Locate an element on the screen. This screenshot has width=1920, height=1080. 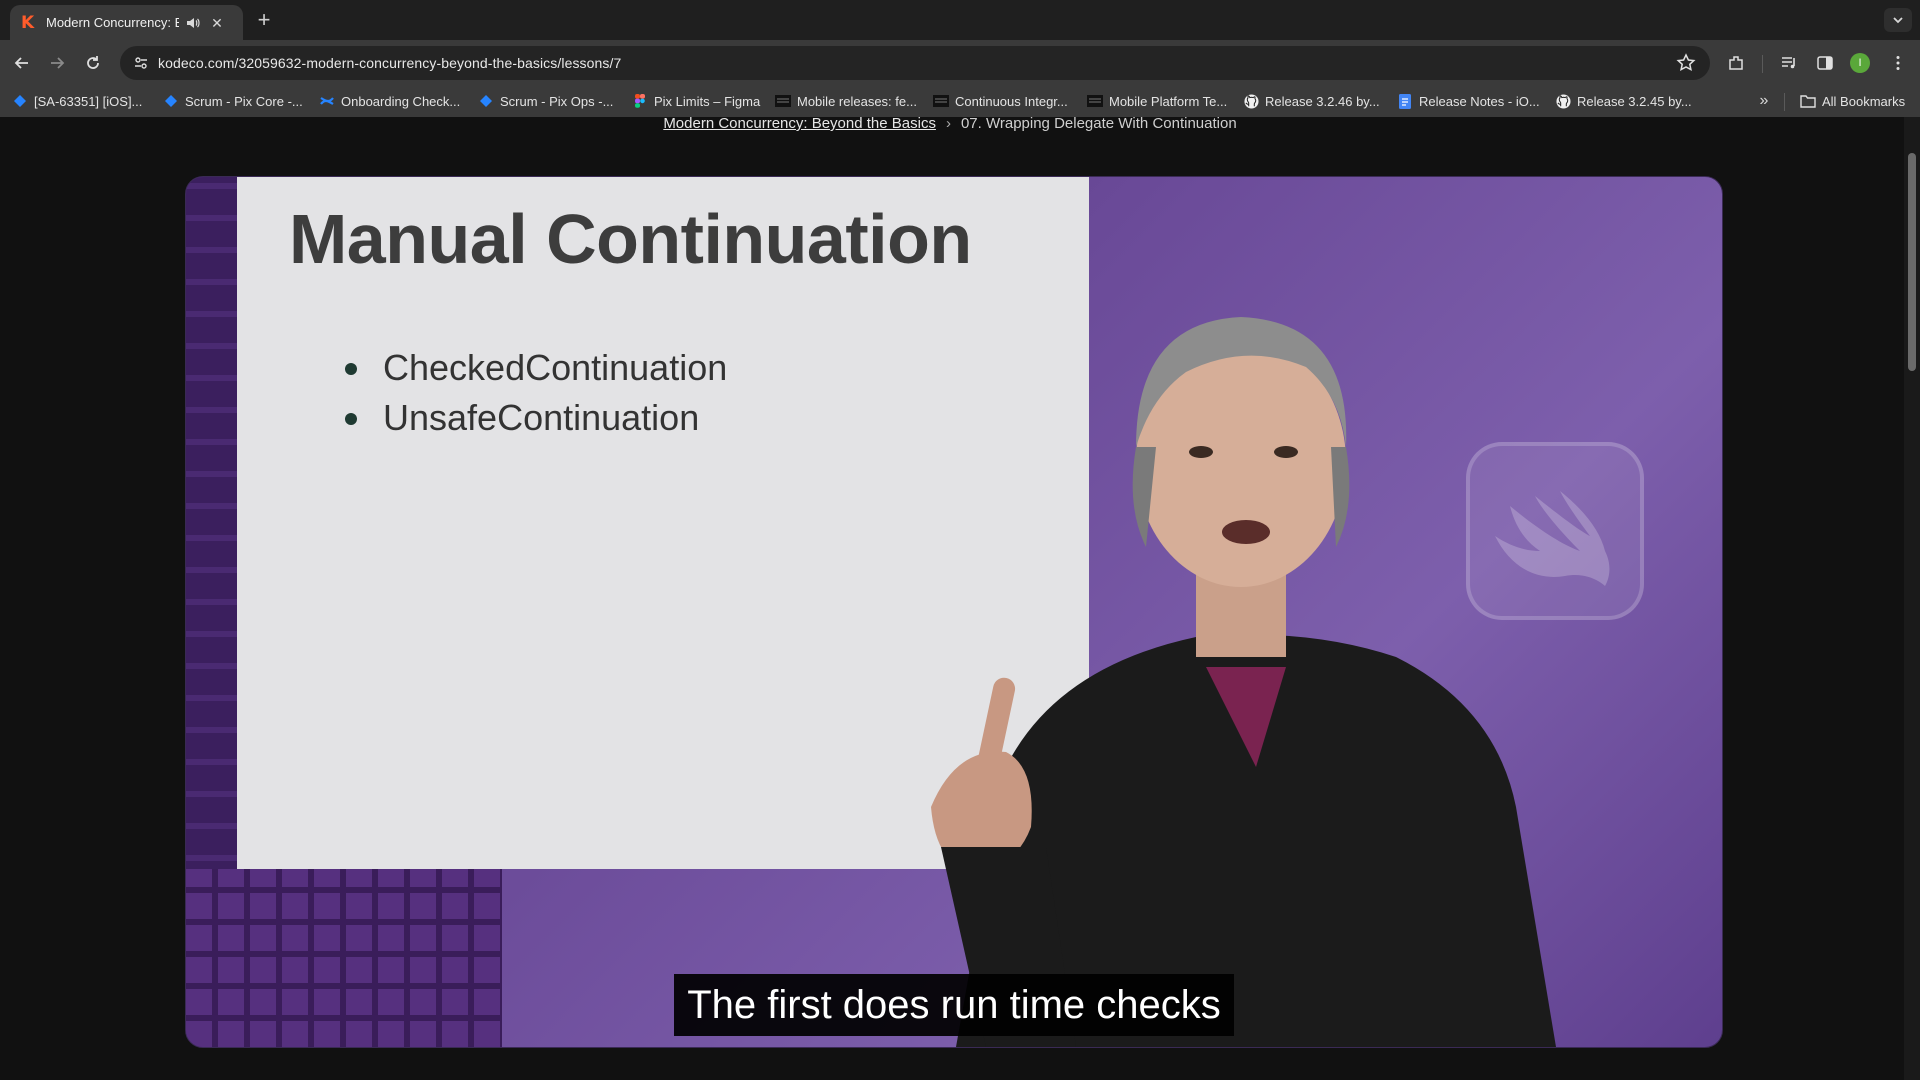
forward-arrow-icon is located at coordinates (58, 63).